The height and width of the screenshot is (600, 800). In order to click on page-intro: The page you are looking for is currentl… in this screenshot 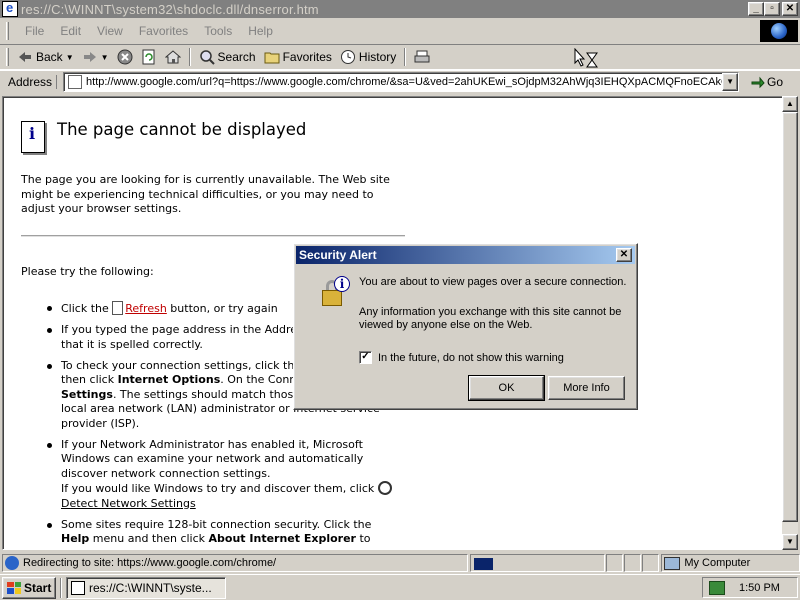, I will do `click(205, 194)`.